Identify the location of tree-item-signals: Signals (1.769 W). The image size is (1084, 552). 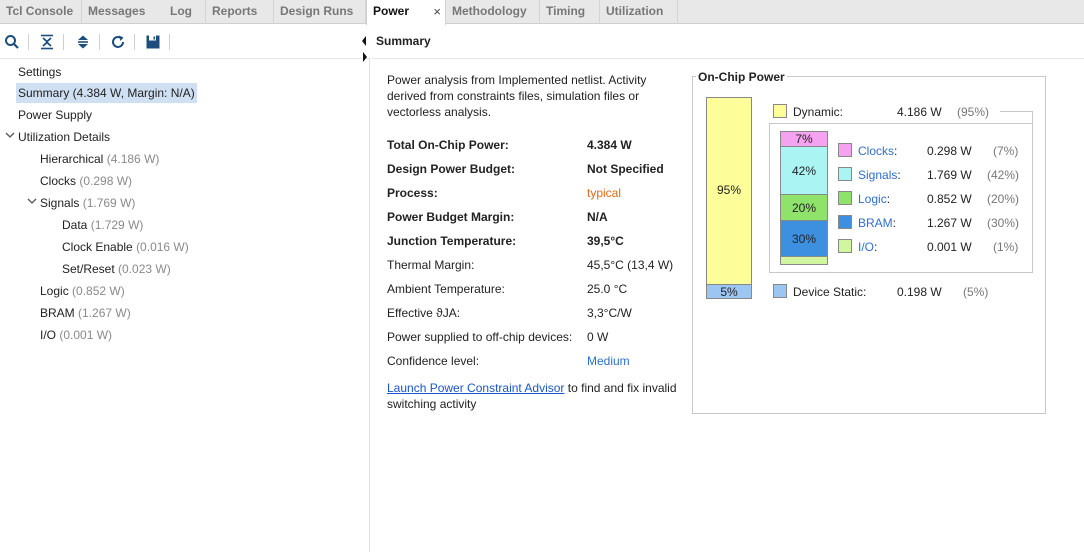
(87, 203).